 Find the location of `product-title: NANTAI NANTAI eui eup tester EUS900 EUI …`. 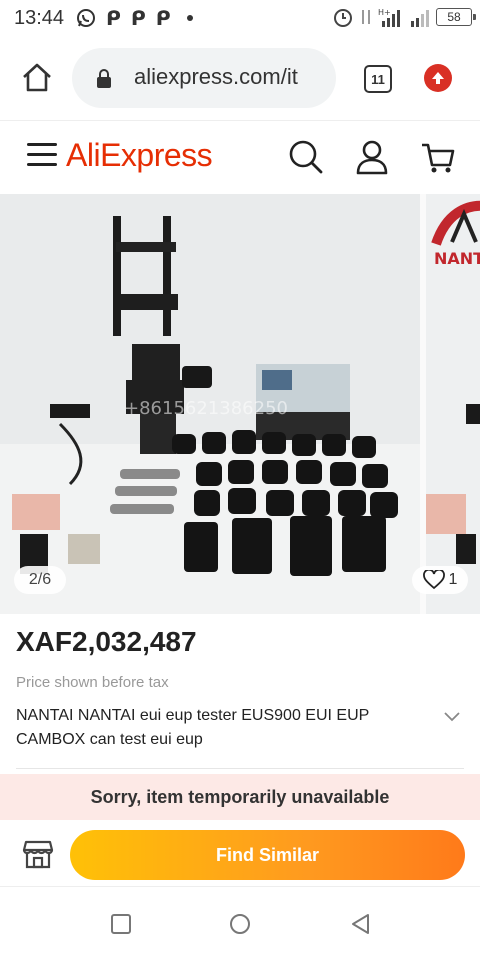

product-title: NANTAI NANTAI eui eup tester EUS900 EUI … is located at coordinates (224, 728).